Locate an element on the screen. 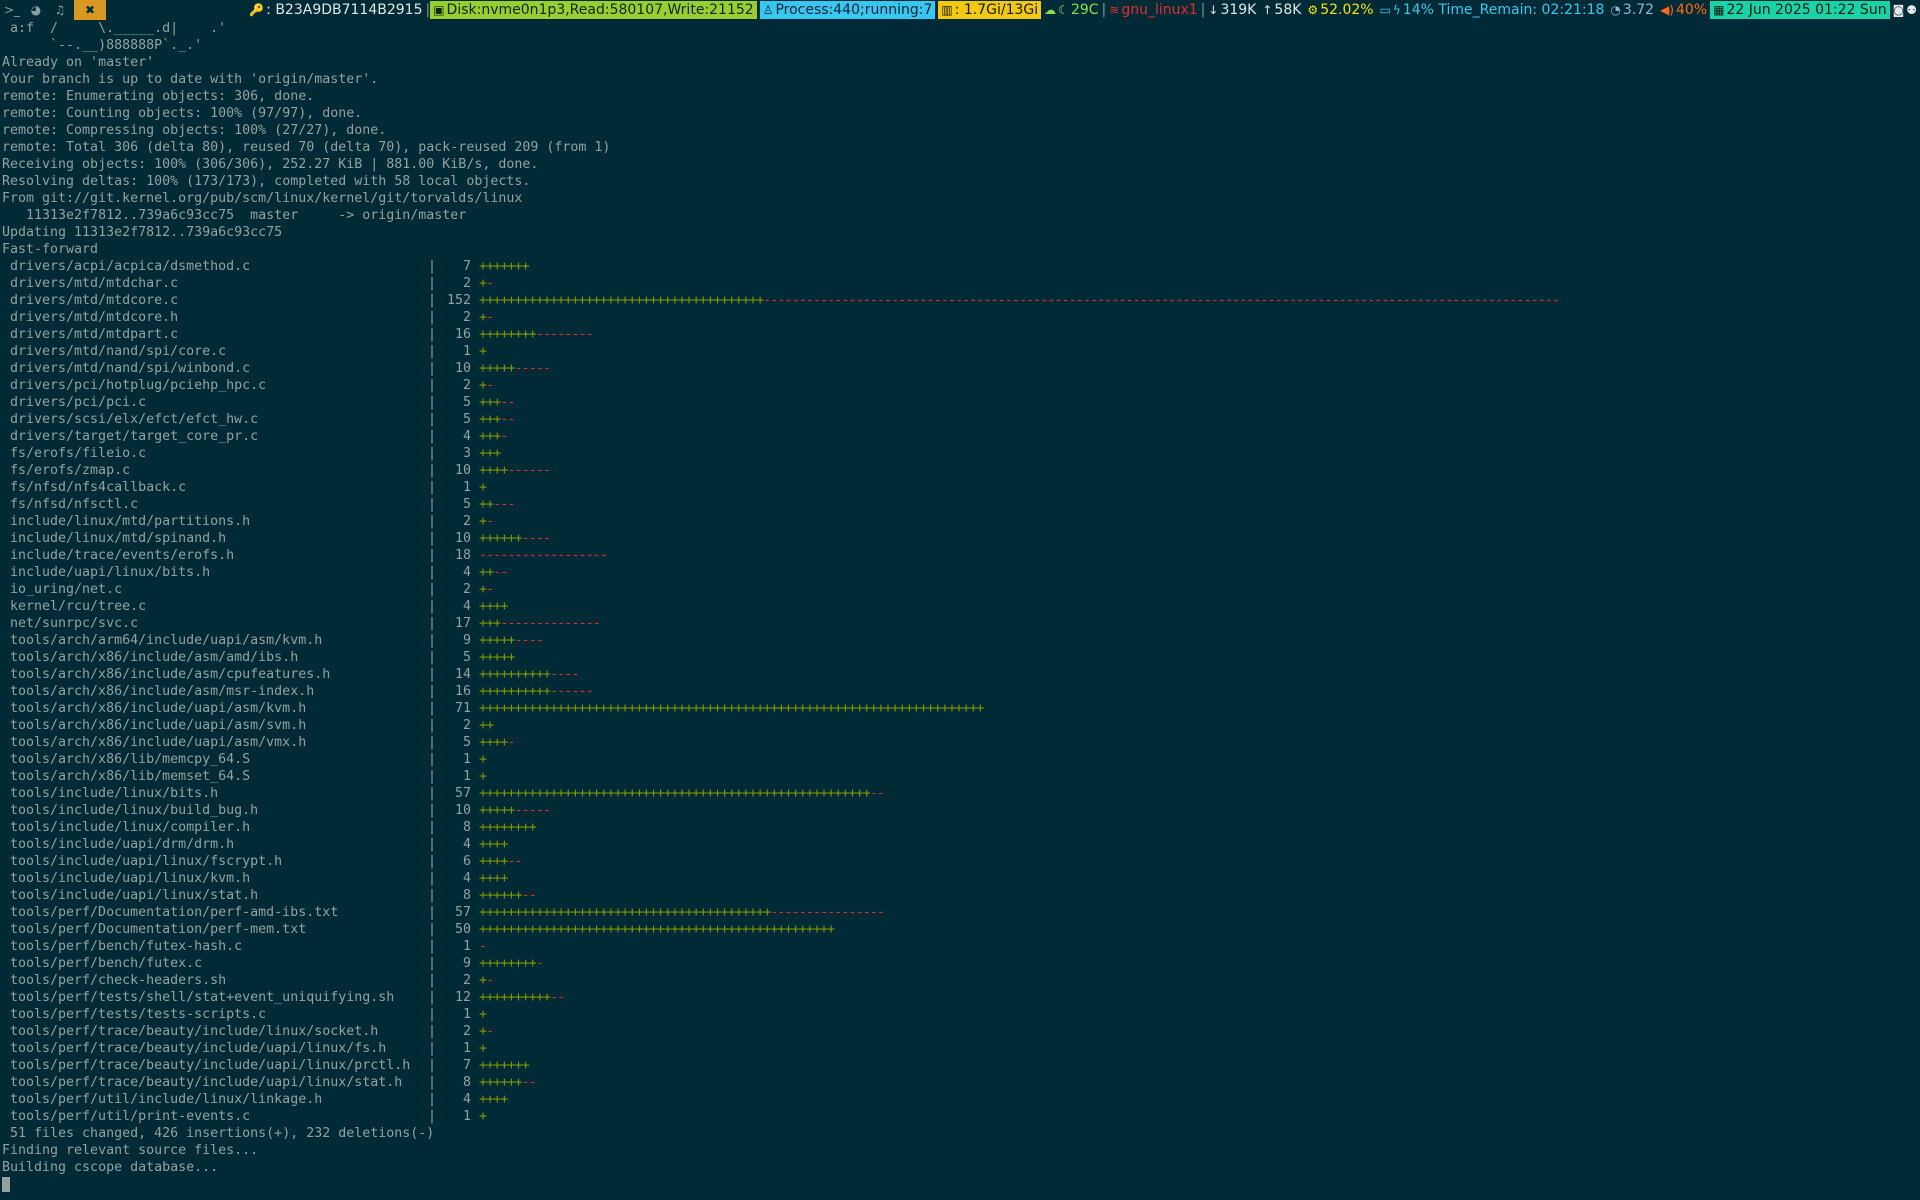  diffstat-row: tools/perf/bench/futex-hash.c | 1- is located at coordinates (960, 946).